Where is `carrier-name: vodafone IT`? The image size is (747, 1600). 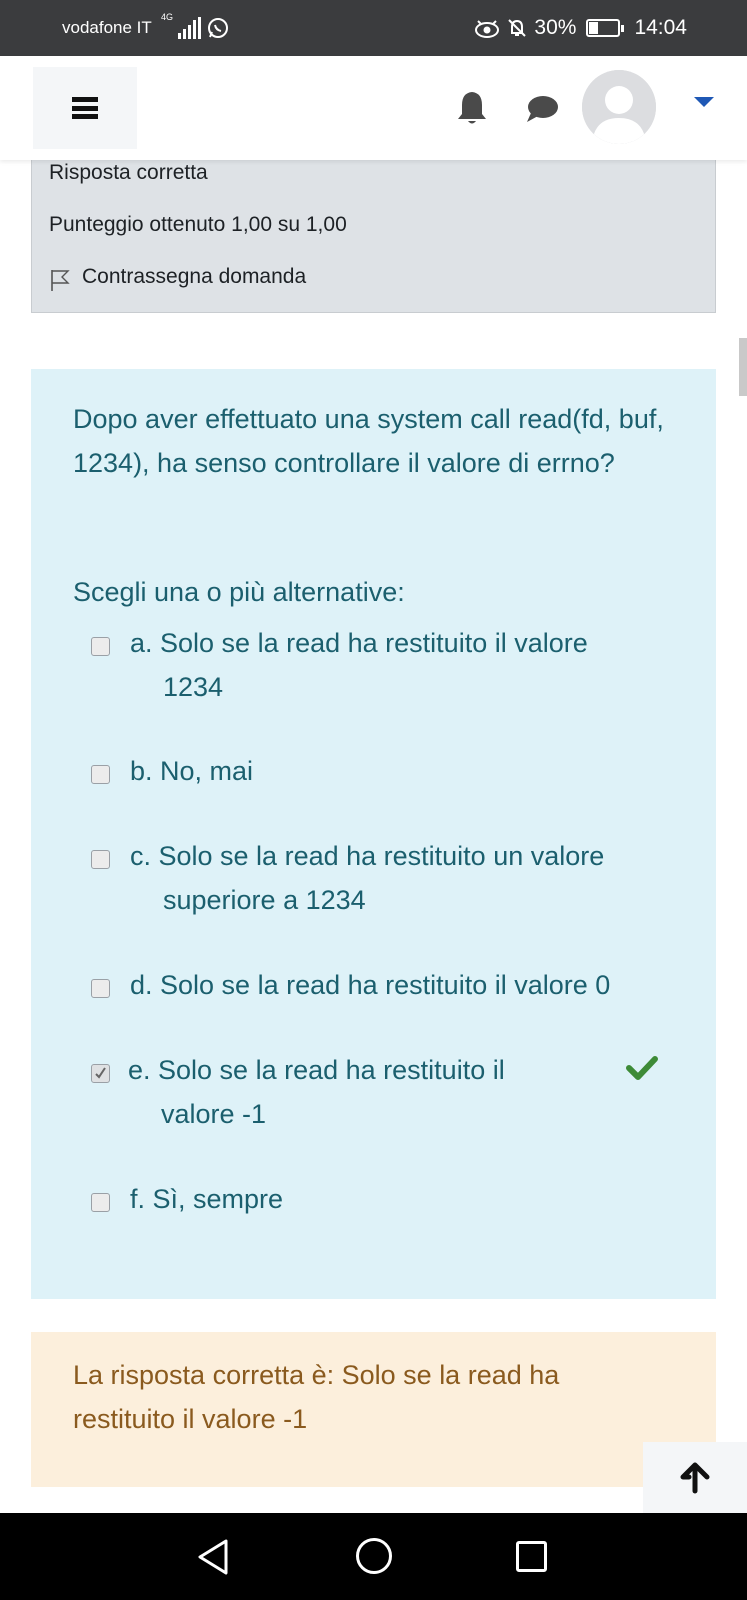 carrier-name: vodafone IT is located at coordinates (107, 27).